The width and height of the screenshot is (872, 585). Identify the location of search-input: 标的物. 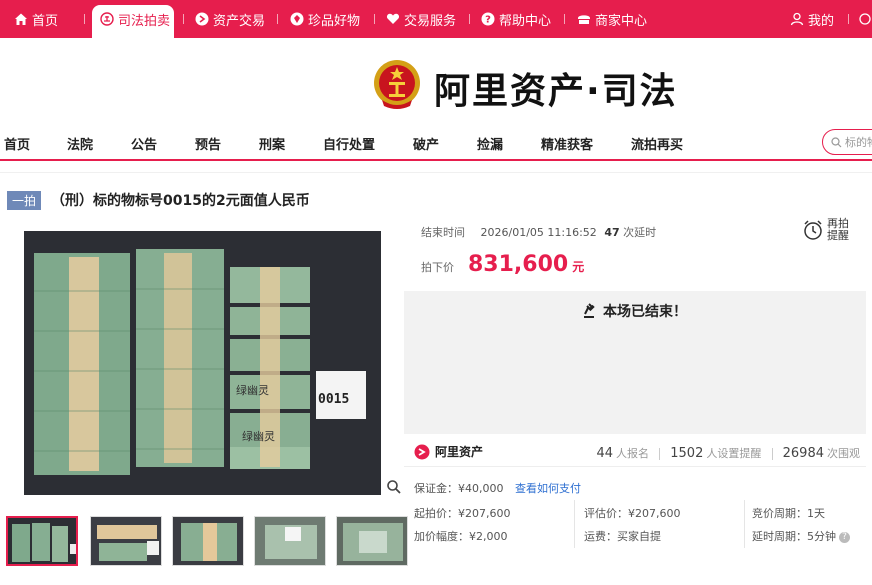
(847, 142).